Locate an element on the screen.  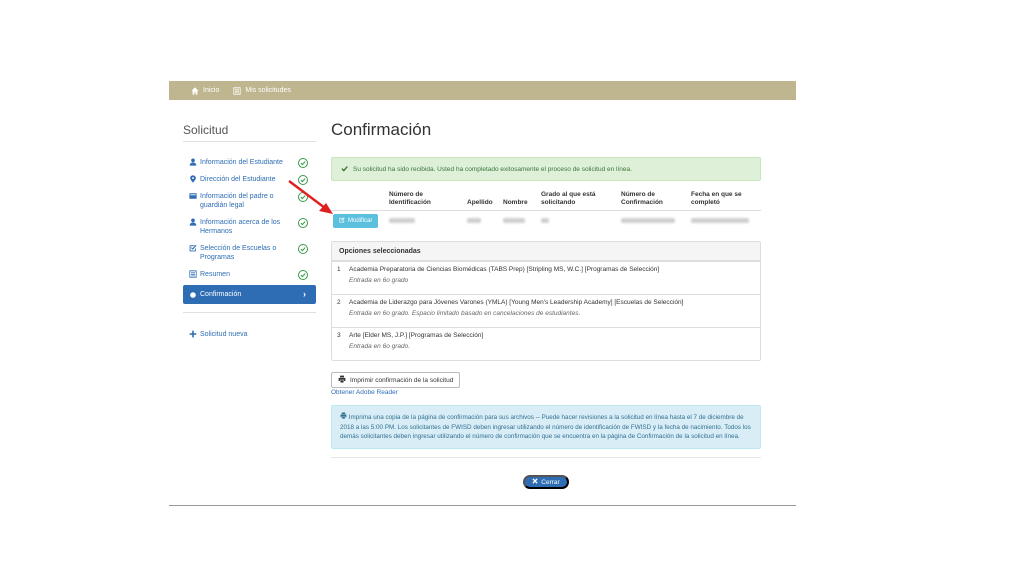
page-title: Confirmación is located at coordinates (381, 129).